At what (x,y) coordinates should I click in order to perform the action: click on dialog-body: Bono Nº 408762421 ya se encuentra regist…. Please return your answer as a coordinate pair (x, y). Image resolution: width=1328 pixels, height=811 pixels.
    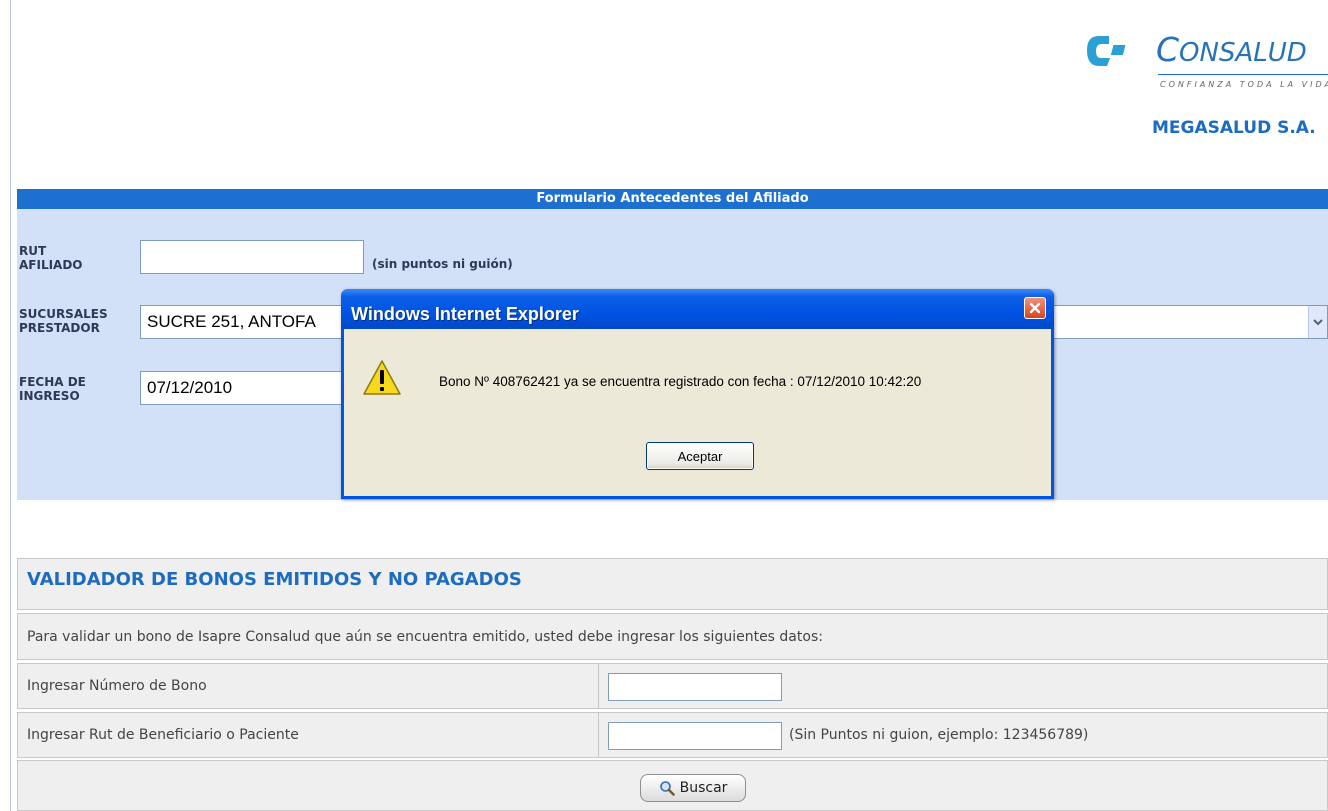
    Looking at the image, I should click on (697, 412).